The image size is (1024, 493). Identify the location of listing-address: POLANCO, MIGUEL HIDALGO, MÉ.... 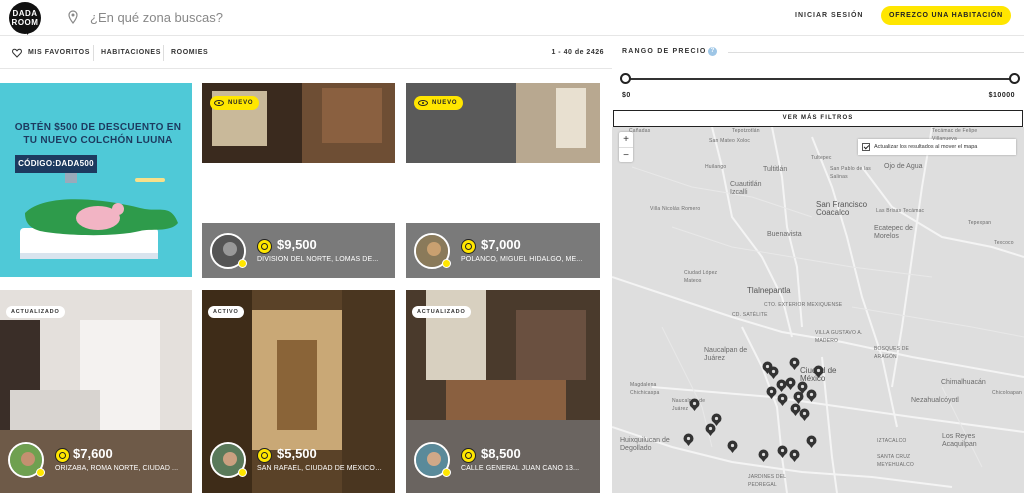
(522, 259).